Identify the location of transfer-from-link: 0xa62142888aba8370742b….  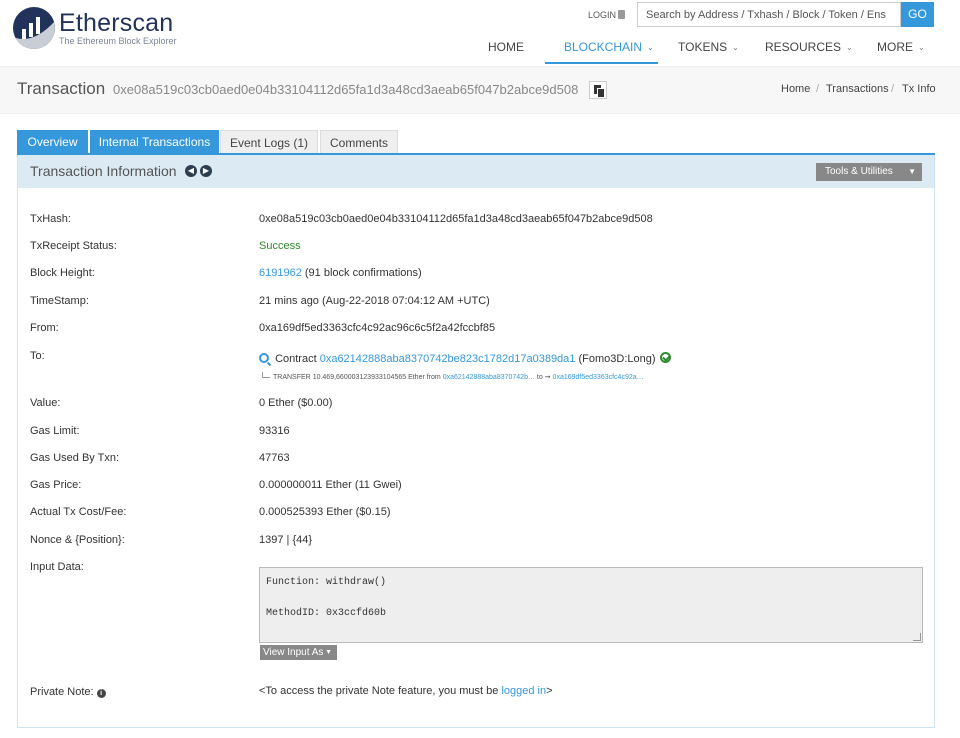
(489, 377).